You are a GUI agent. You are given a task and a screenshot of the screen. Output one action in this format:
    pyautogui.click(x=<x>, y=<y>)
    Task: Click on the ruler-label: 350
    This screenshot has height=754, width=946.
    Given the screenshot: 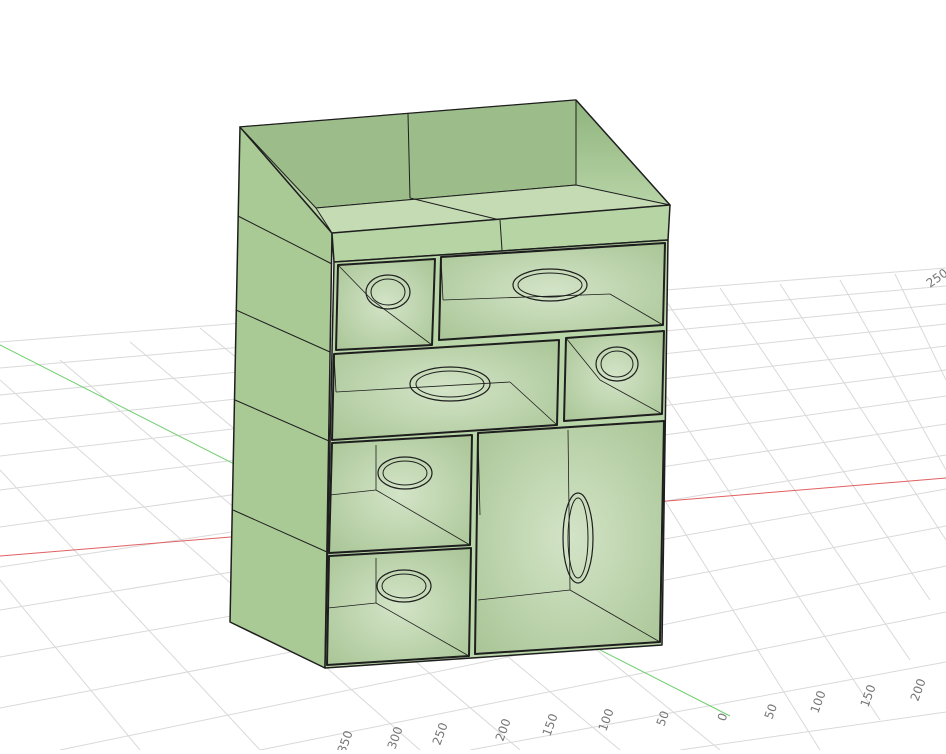 What is the action you would take?
    pyautogui.click(x=345, y=739)
    